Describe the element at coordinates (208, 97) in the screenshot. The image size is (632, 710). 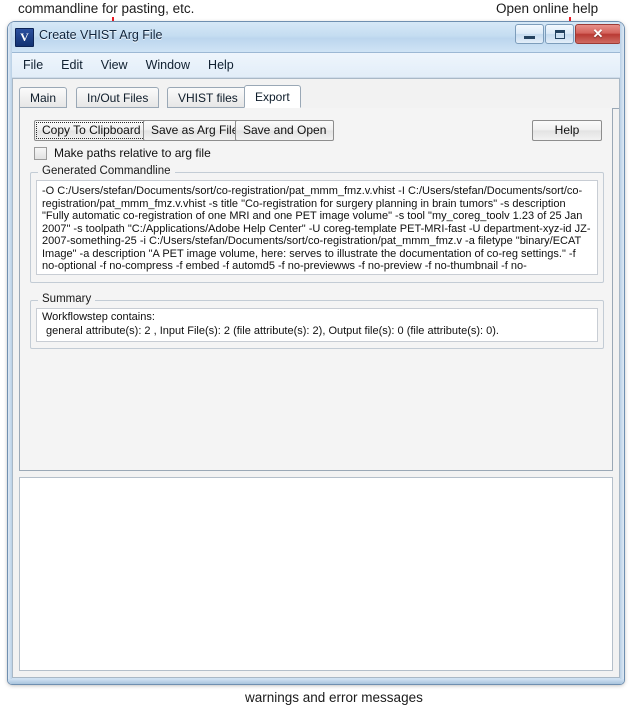
I see `tab-vhist-files: VHIST files` at that location.